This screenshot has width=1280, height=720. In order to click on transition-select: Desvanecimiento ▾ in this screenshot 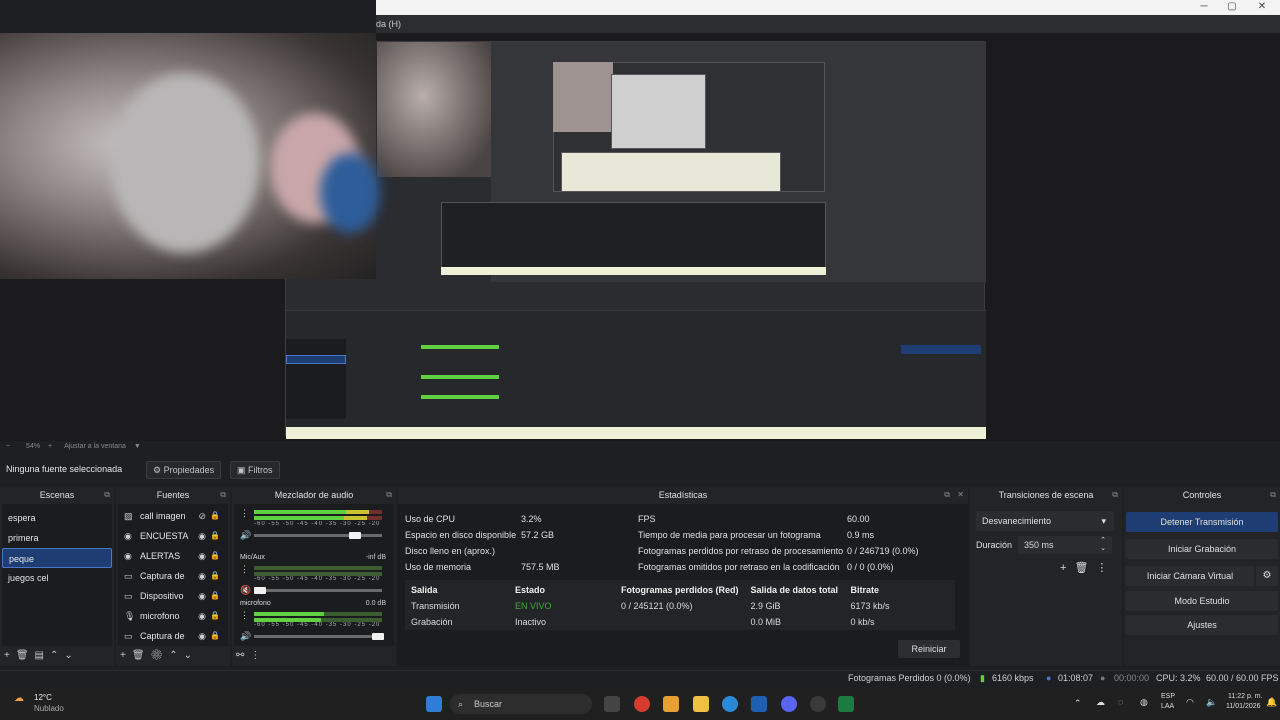, I will do `click(1045, 521)`.